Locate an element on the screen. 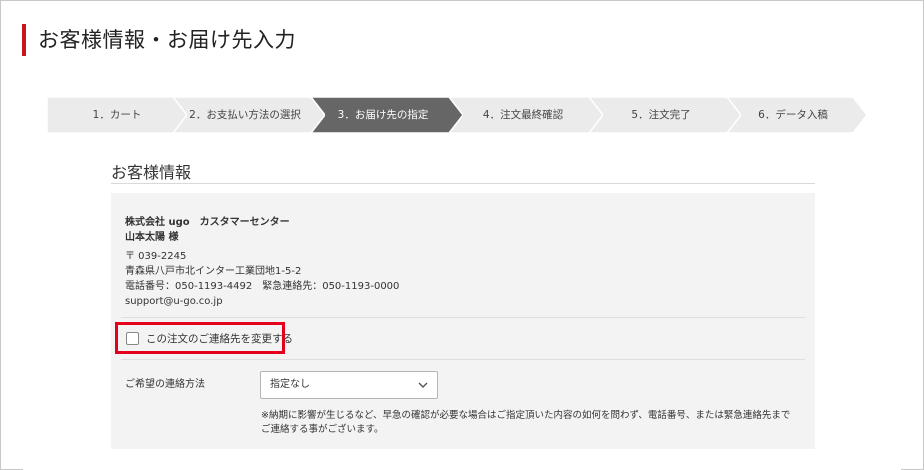 Image resolution: width=924 pixels, height=470 pixels. customer-company: 株式会社 ugo カスタマーセンター is located at coordinates (207, 222).